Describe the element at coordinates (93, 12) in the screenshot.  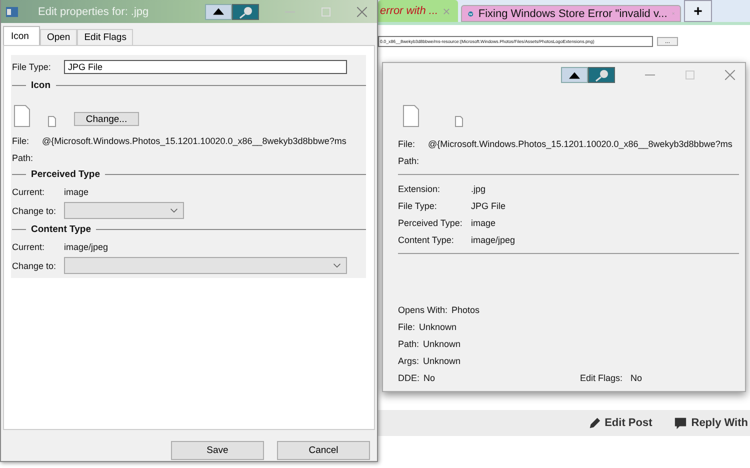
I see `window-title: Edit properties for: .jpg` at that location.